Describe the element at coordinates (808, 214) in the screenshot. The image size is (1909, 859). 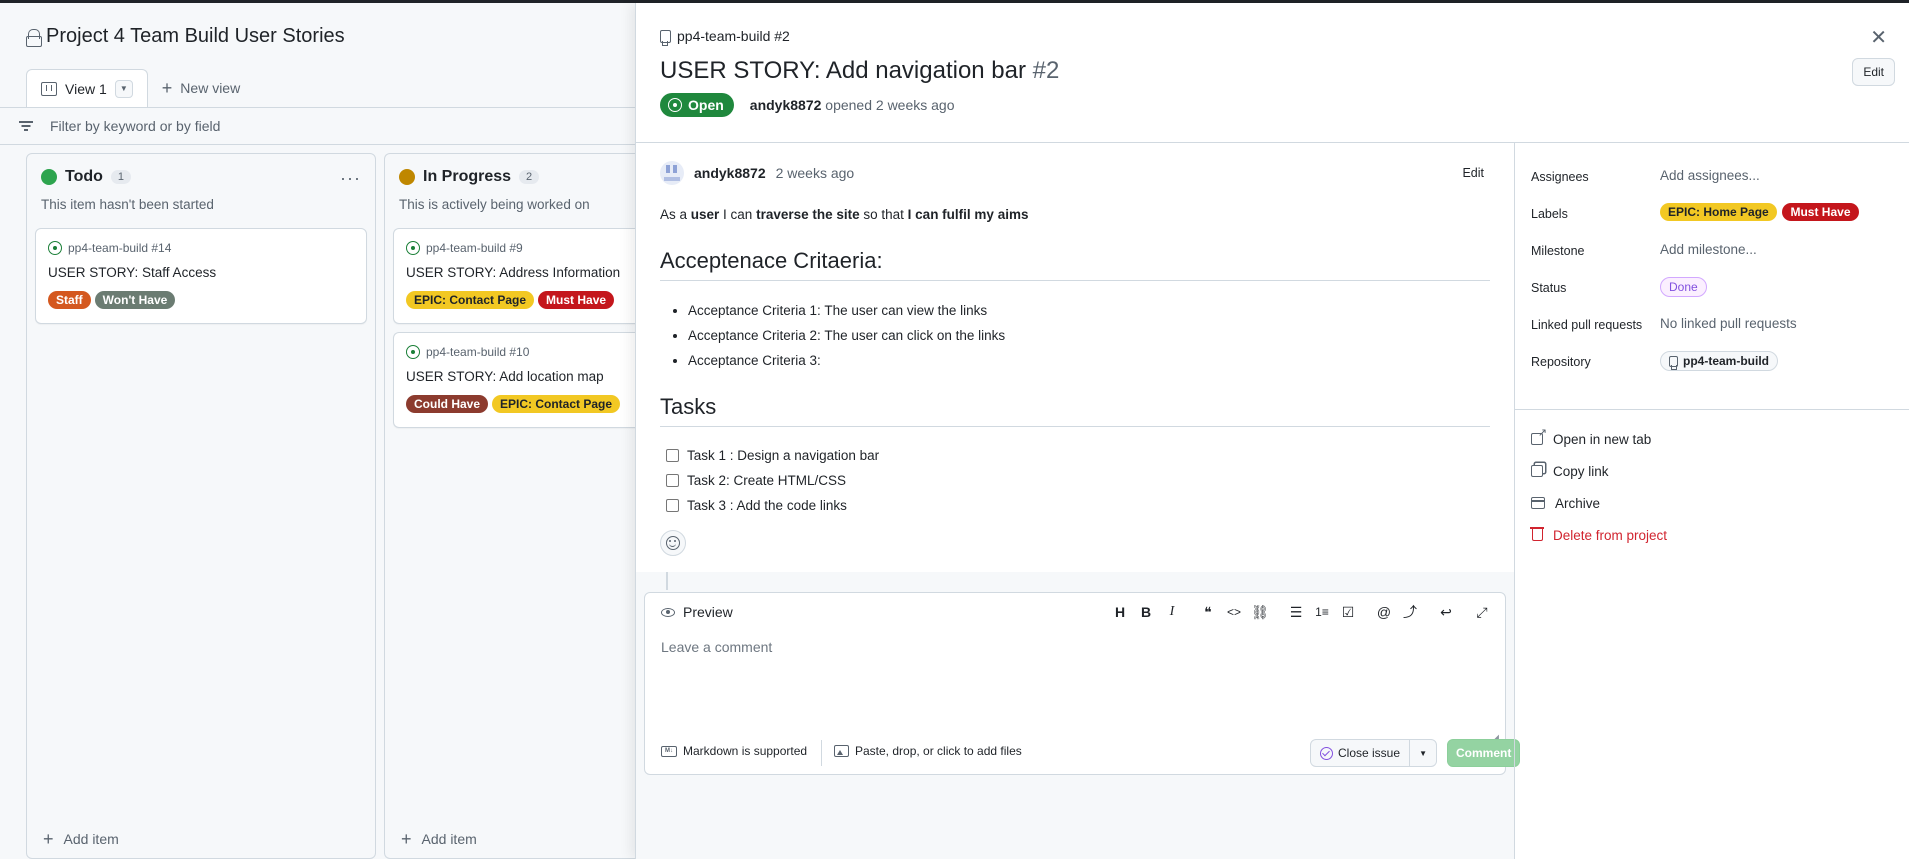
I see `body-part: traverse the site` at that location.